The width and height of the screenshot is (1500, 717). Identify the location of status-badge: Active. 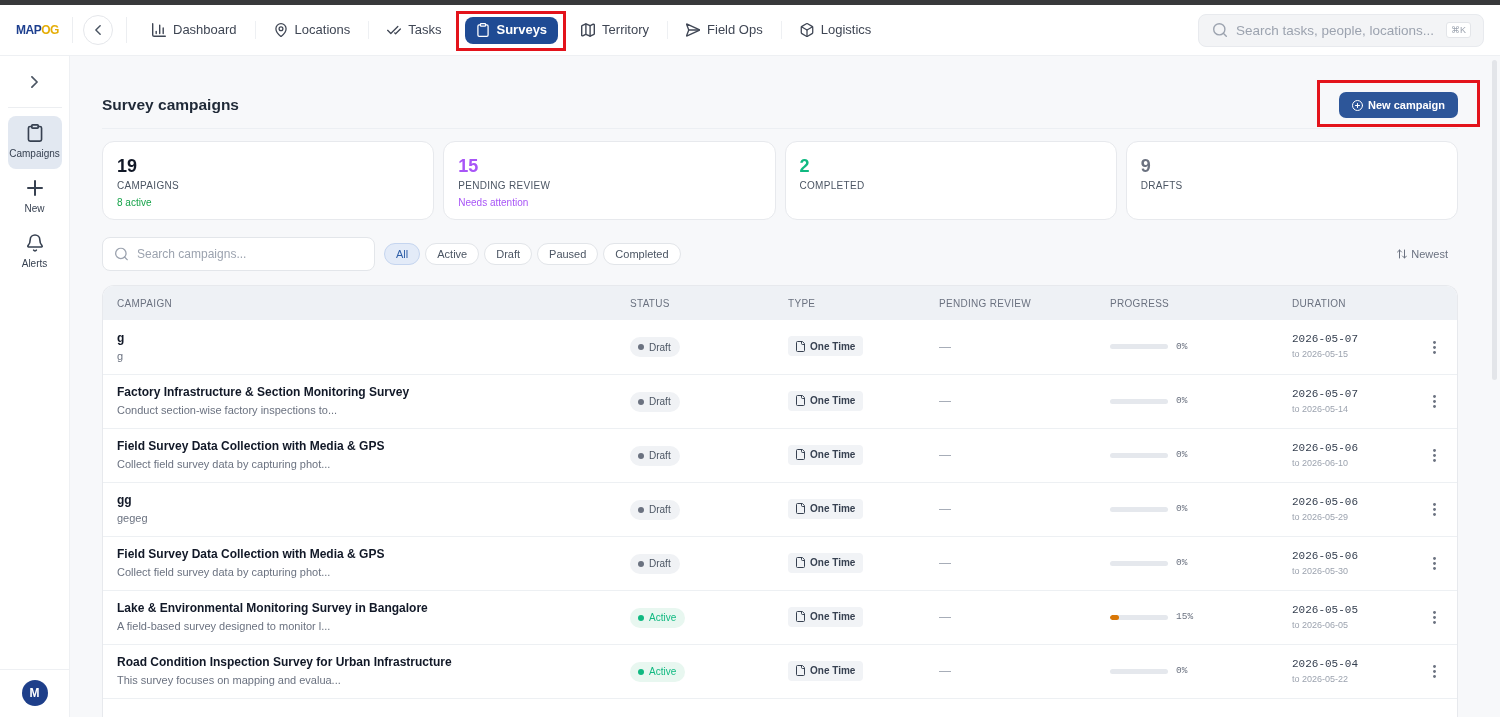
(658, 617).